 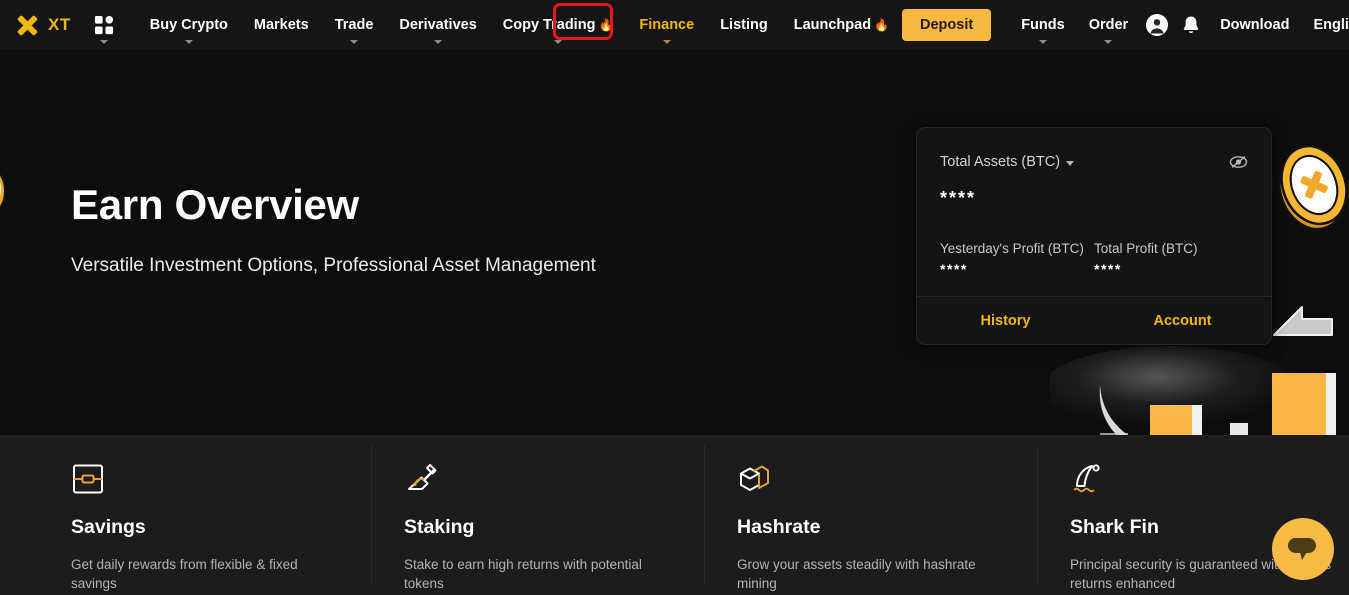 I want to click on arrow-graphic, so click(x=1303, y=321).